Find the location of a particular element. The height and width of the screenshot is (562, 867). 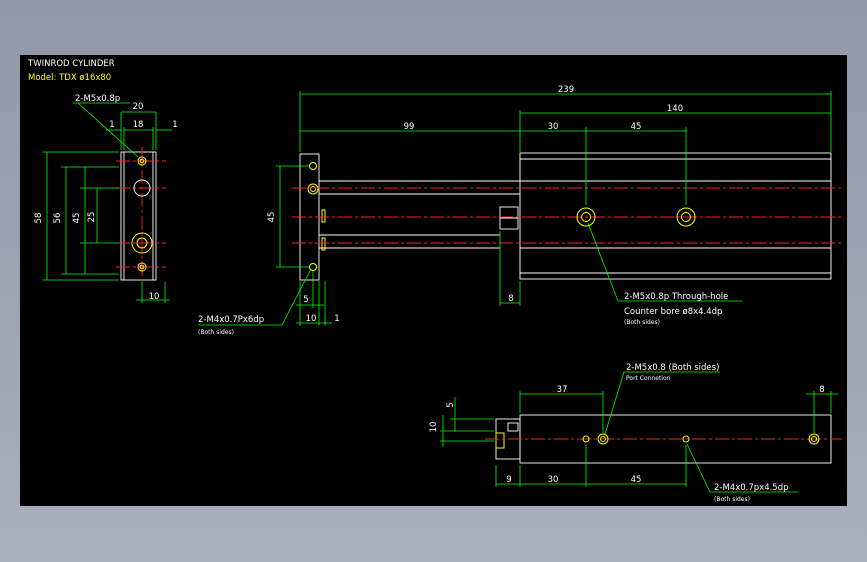

callout-bottom-sub: (Both sides) is located at coordinates (732, 499).